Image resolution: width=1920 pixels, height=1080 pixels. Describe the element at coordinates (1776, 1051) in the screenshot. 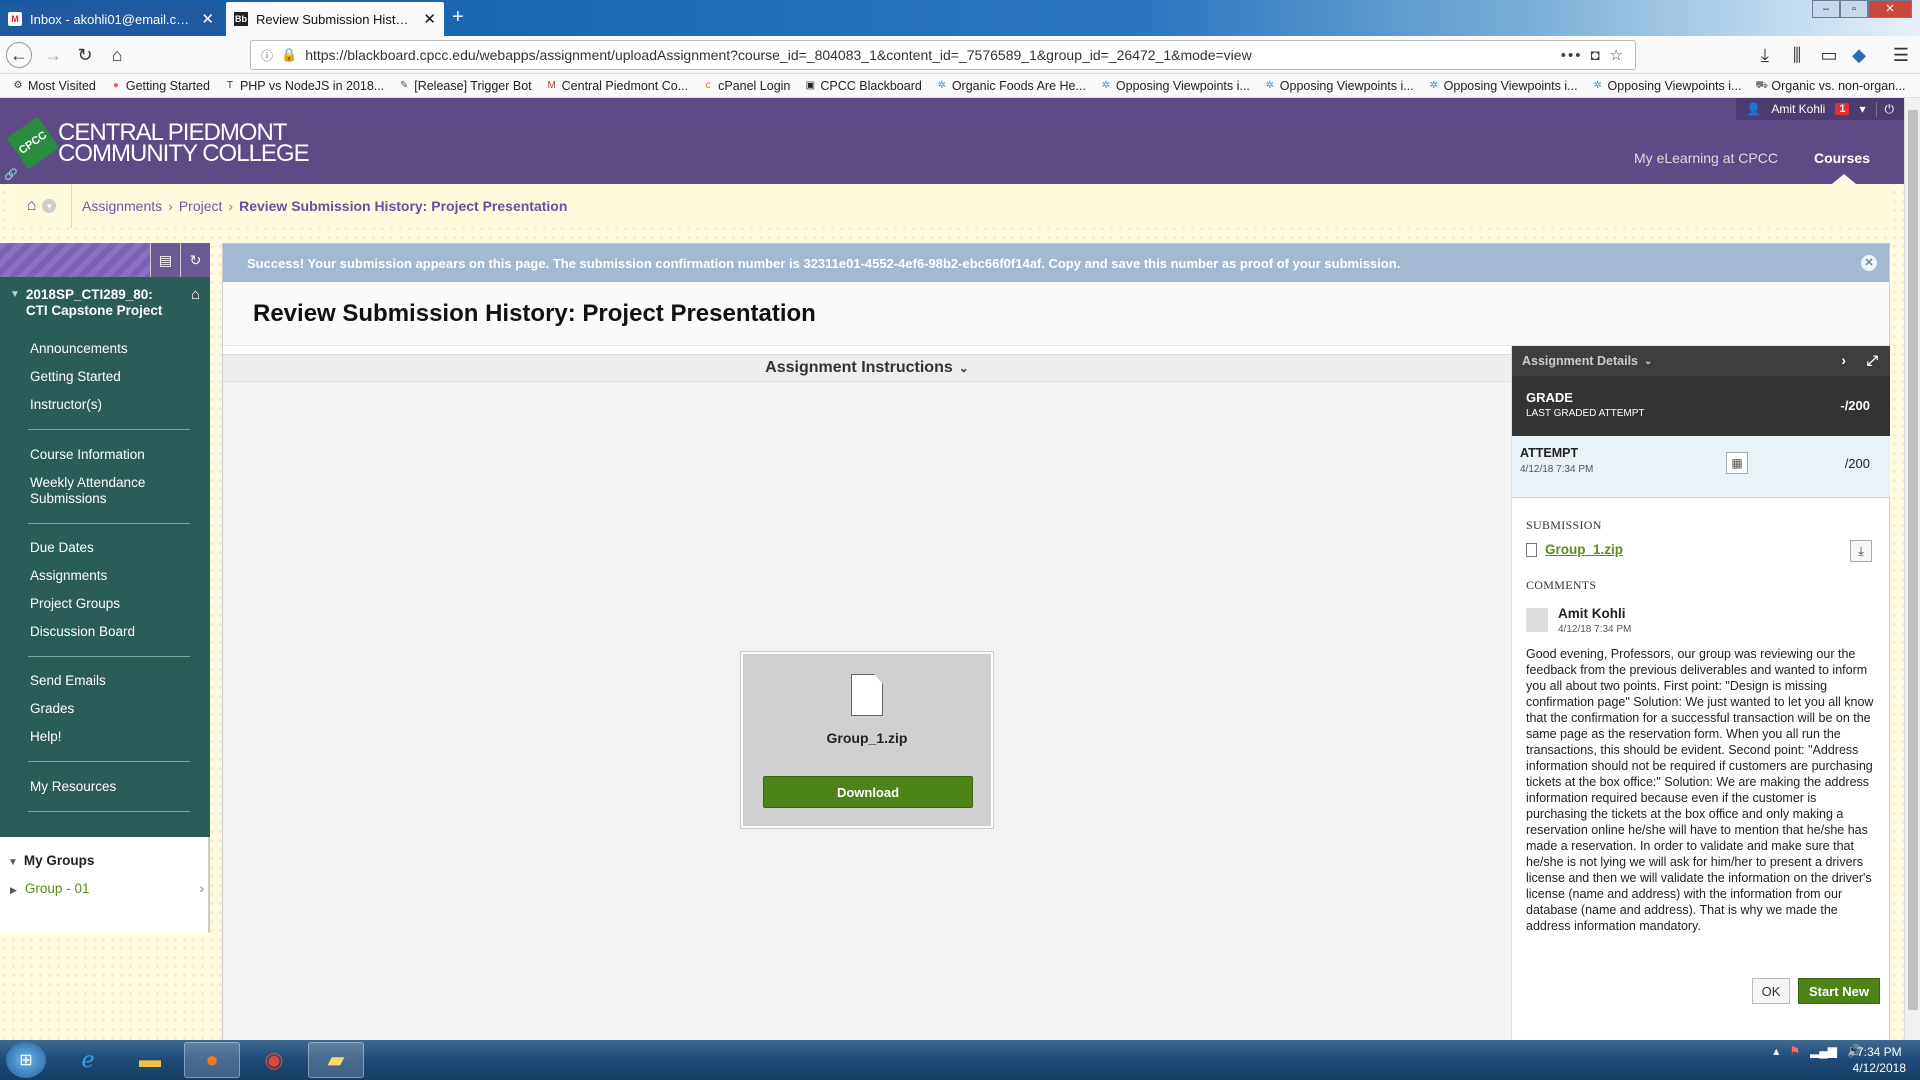

I see `show-hidden-icons: ▴` at that location.